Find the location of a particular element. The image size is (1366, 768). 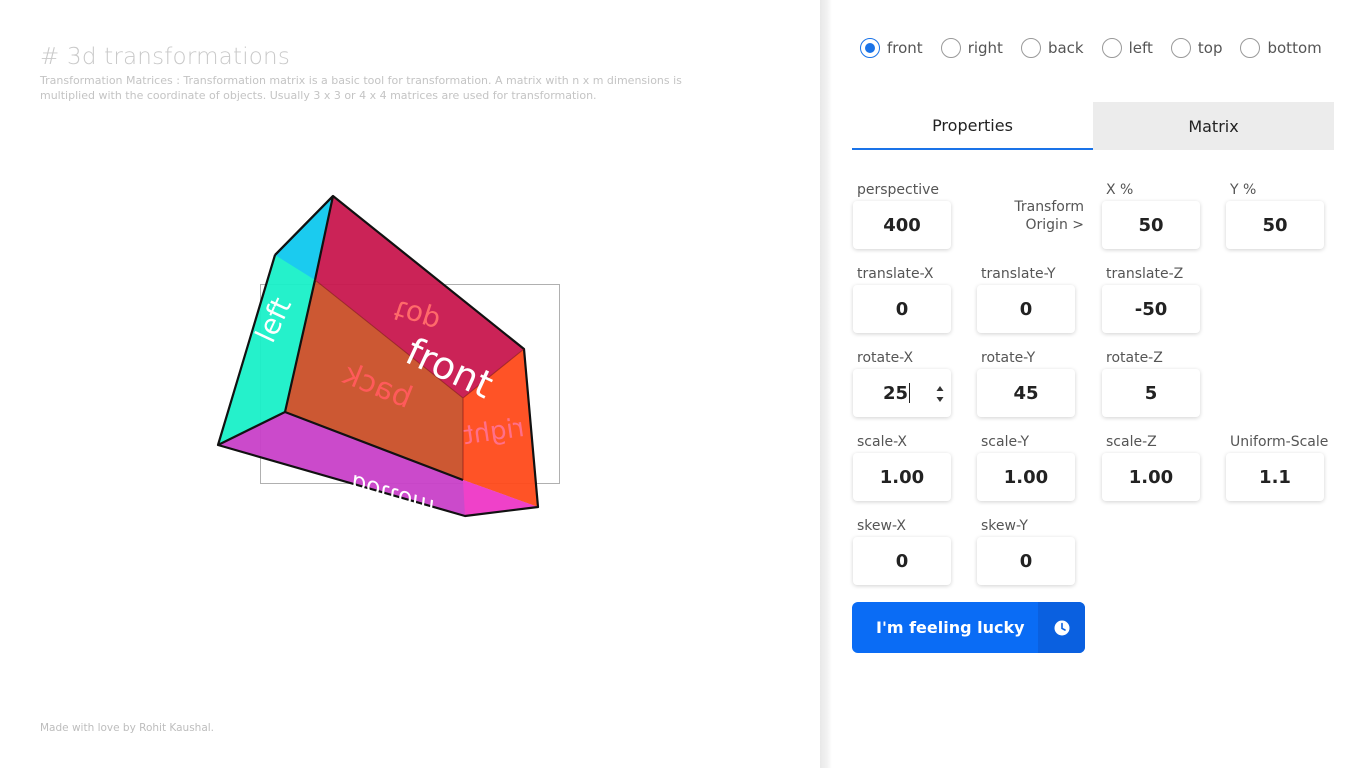

transform-origin-label-line1: Transform is located at coordinates (1049, 207).